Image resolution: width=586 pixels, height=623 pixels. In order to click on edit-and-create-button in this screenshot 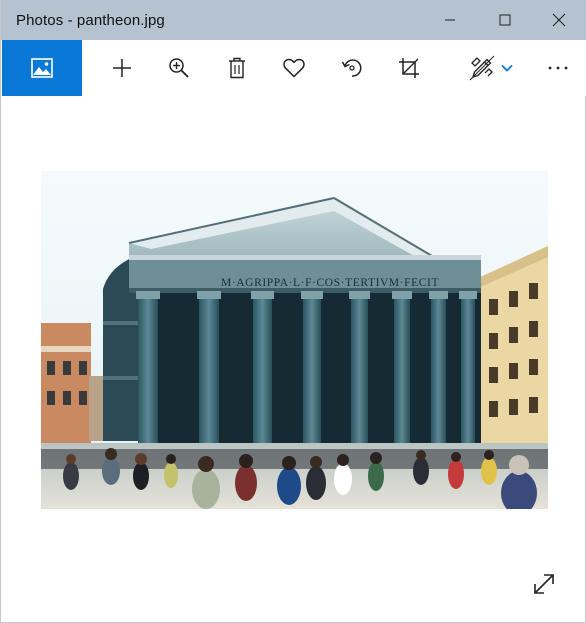, I will do `click(482, 68)`.